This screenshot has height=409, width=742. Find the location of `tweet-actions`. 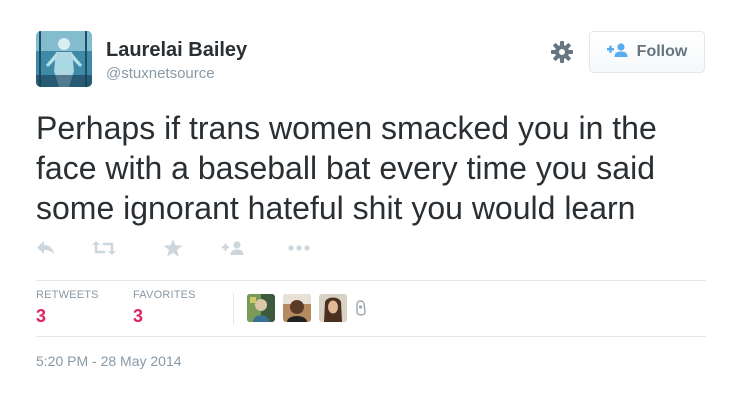

tweet-actions is located at coordinates (186, 248).